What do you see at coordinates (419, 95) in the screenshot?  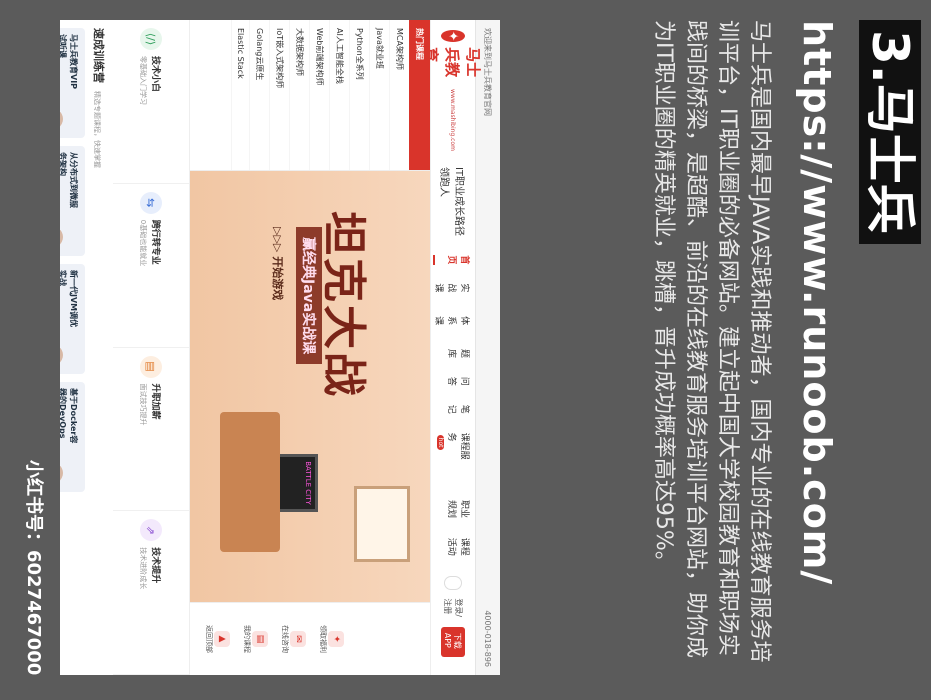 I see `course-menu-header: 热门课程` at bounding box center [419, 95].